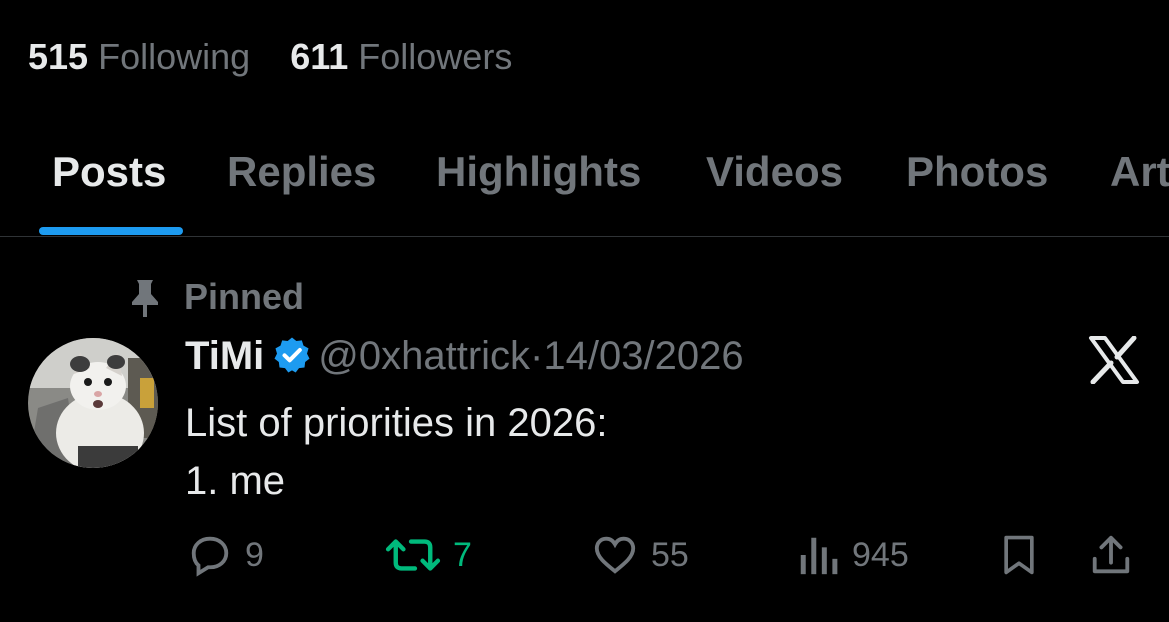  What do you see at coordinates (1111, 554) in the screenshot?
I see `share-icon` at bounding box center [1111, 554].